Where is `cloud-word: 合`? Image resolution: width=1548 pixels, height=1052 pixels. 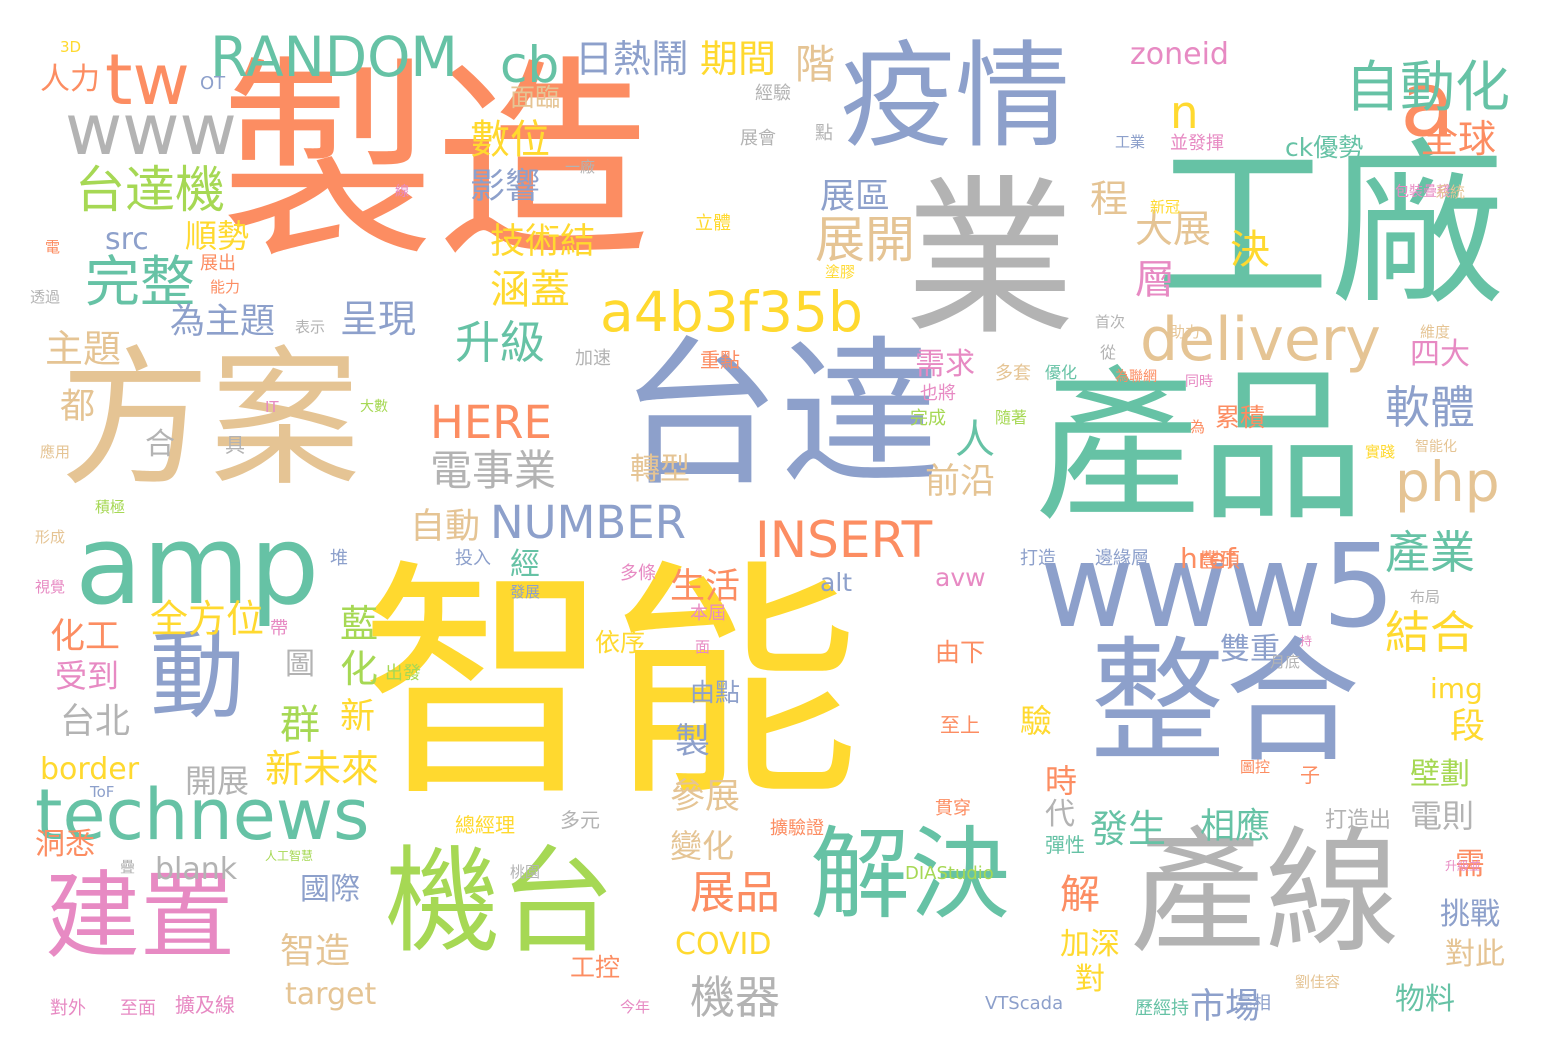
cloud-word: 合 is located at coordinates (160, 444).